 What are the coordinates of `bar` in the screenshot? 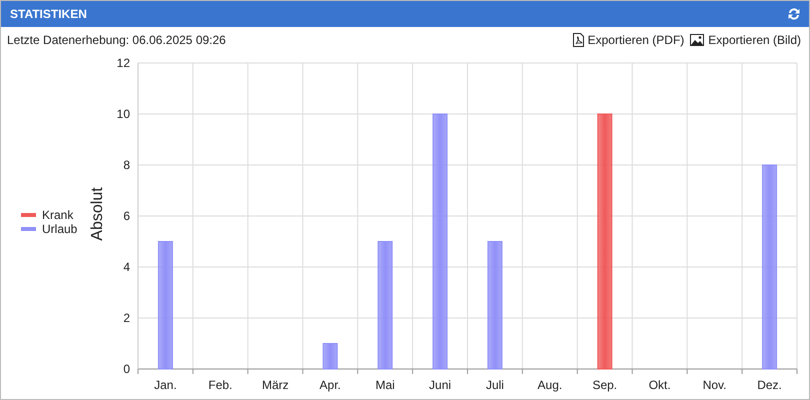 It's located at (330, 356).